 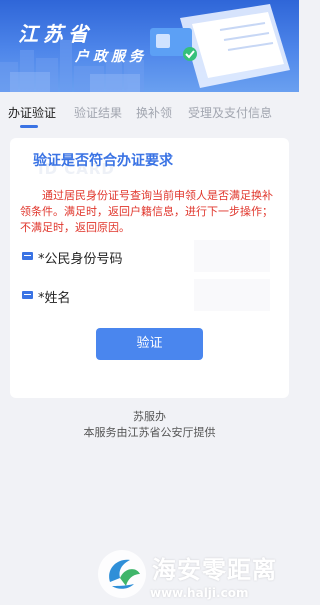 What do you see at coordinates (230, 112) in the screenshot?
I see `tab-payment: 受理及支付信息` at bounding box center [230, 112].